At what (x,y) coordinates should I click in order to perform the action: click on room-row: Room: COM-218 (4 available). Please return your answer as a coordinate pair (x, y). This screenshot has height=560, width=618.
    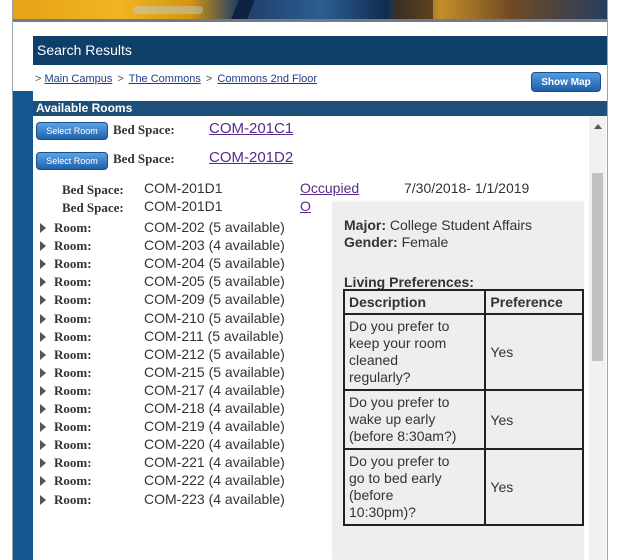
    Looking at the image, I should click on (183, 409).